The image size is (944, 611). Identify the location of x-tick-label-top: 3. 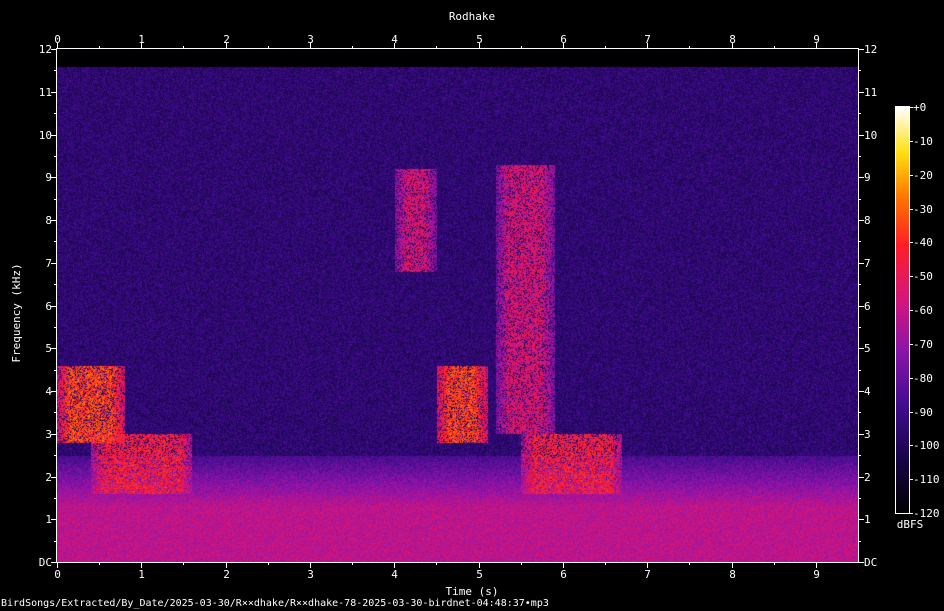
(310, 39).